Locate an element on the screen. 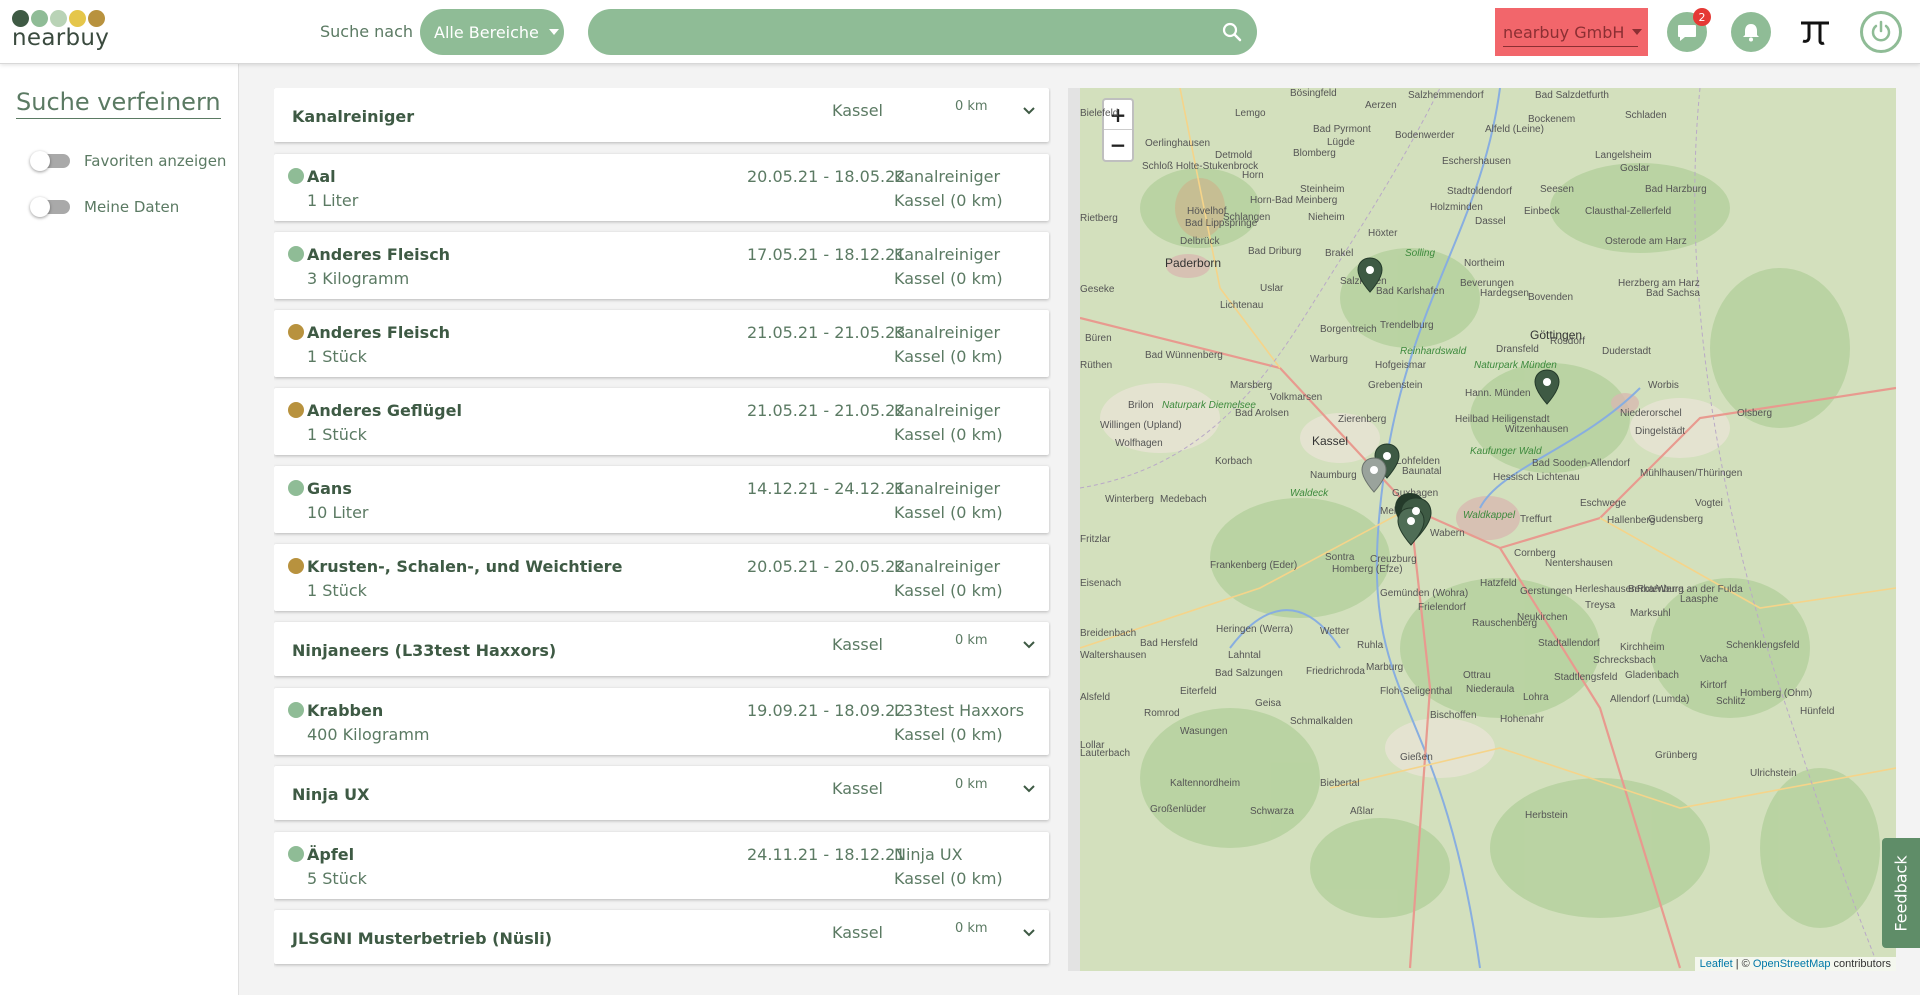 The width and height of the screenshot is (1920, 995). provider-group-header: Kanalreiniger Kassel 0 km is located at coordinates (661, 115).